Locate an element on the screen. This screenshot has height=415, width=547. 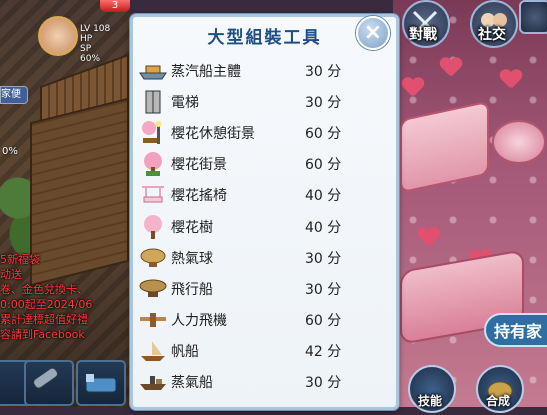
steamship-icon is located at coordinates (153, 382).